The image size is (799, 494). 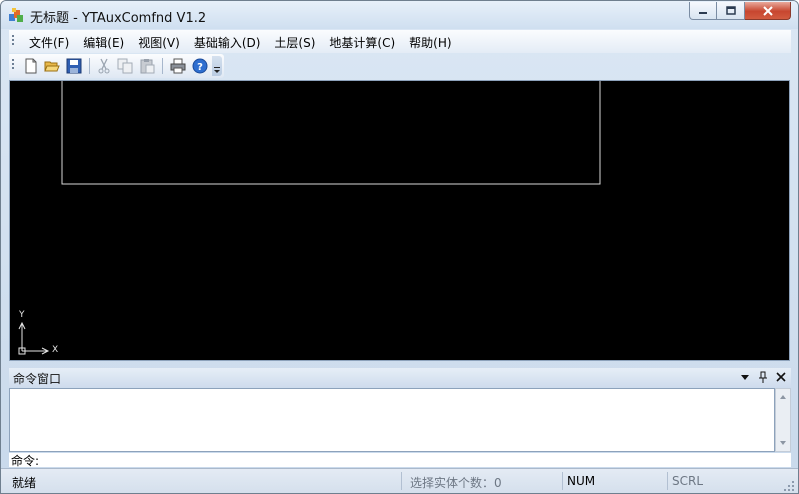 What do you see at coordinates (118, 18) in the screenshot?
I see `window-title: 无标题 - YTAuxComfnd V1.2` at bounding box center [118, 18].